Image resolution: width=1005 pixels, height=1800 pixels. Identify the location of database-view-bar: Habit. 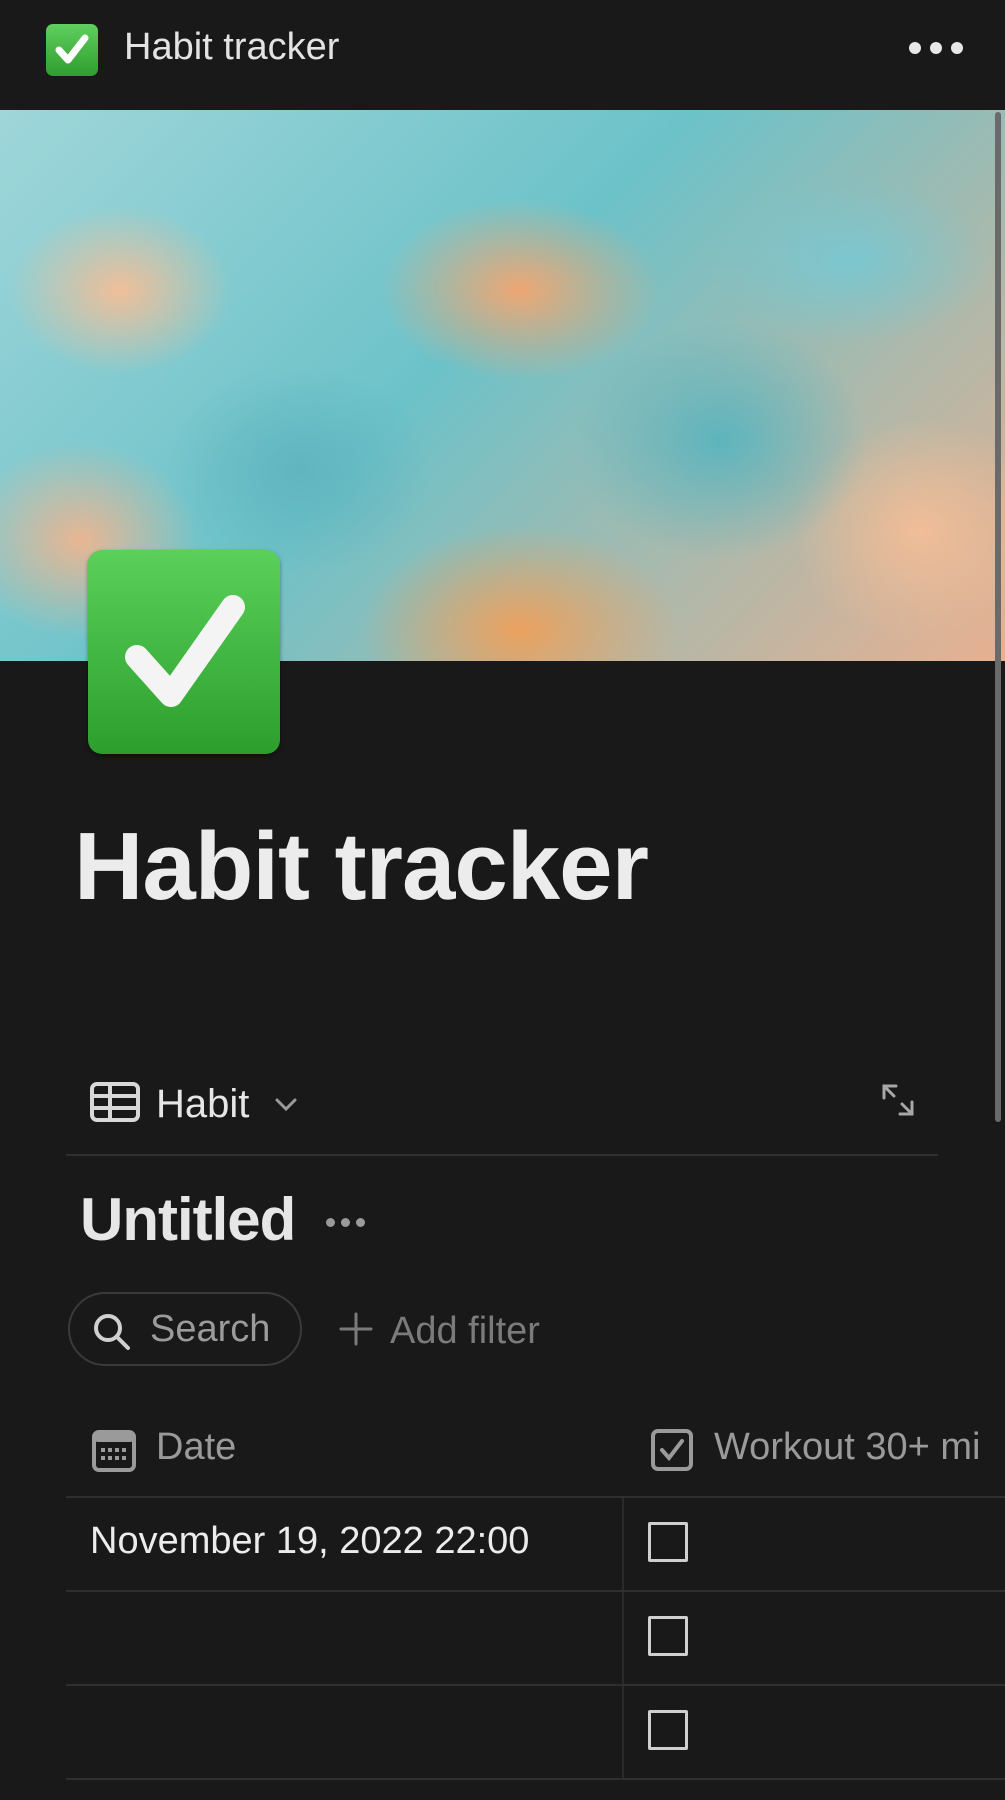
(502, 1113).